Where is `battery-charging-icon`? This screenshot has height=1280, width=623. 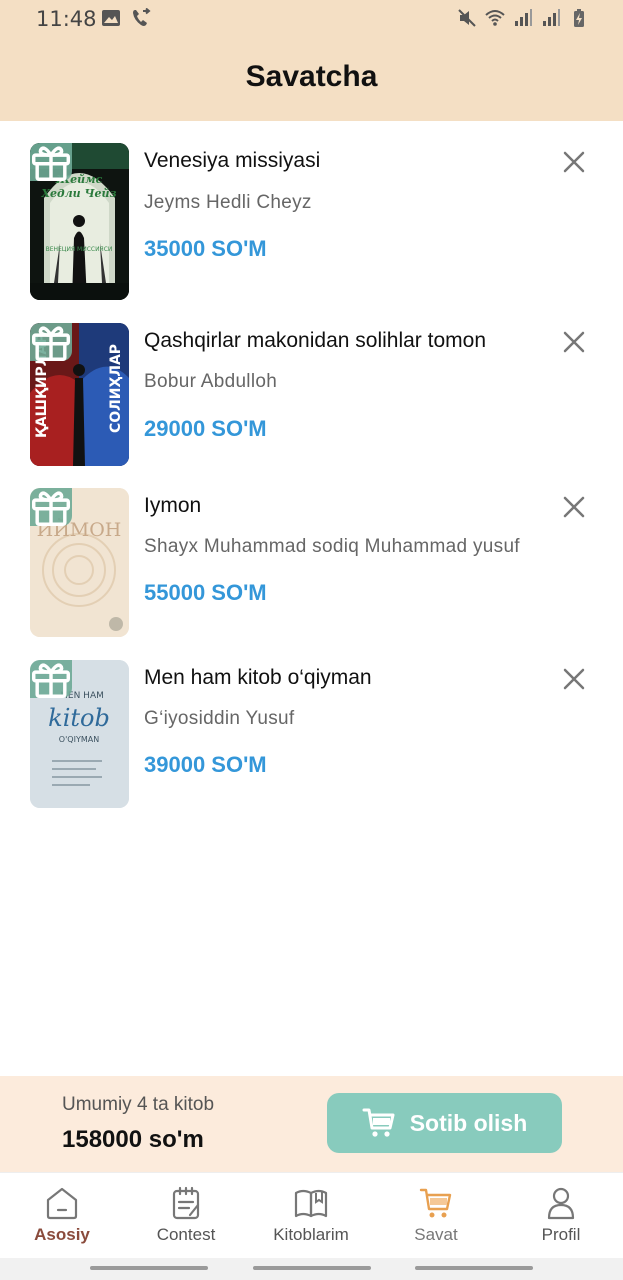
battery-charging-icon is located at coordinates (579, 18).